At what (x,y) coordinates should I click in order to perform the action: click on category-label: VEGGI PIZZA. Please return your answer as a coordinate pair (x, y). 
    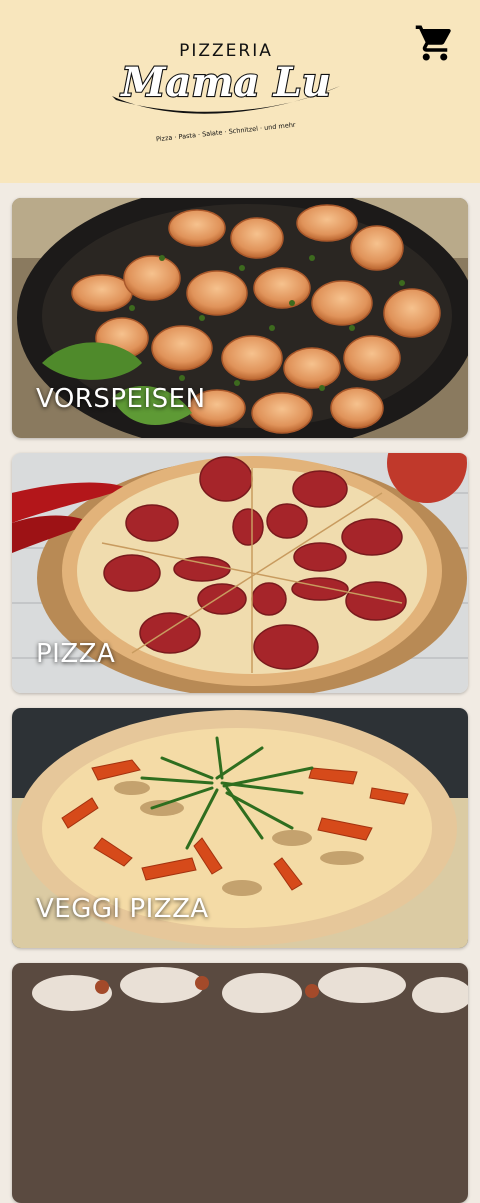
    Looking at the image, I should click on (122, 909).